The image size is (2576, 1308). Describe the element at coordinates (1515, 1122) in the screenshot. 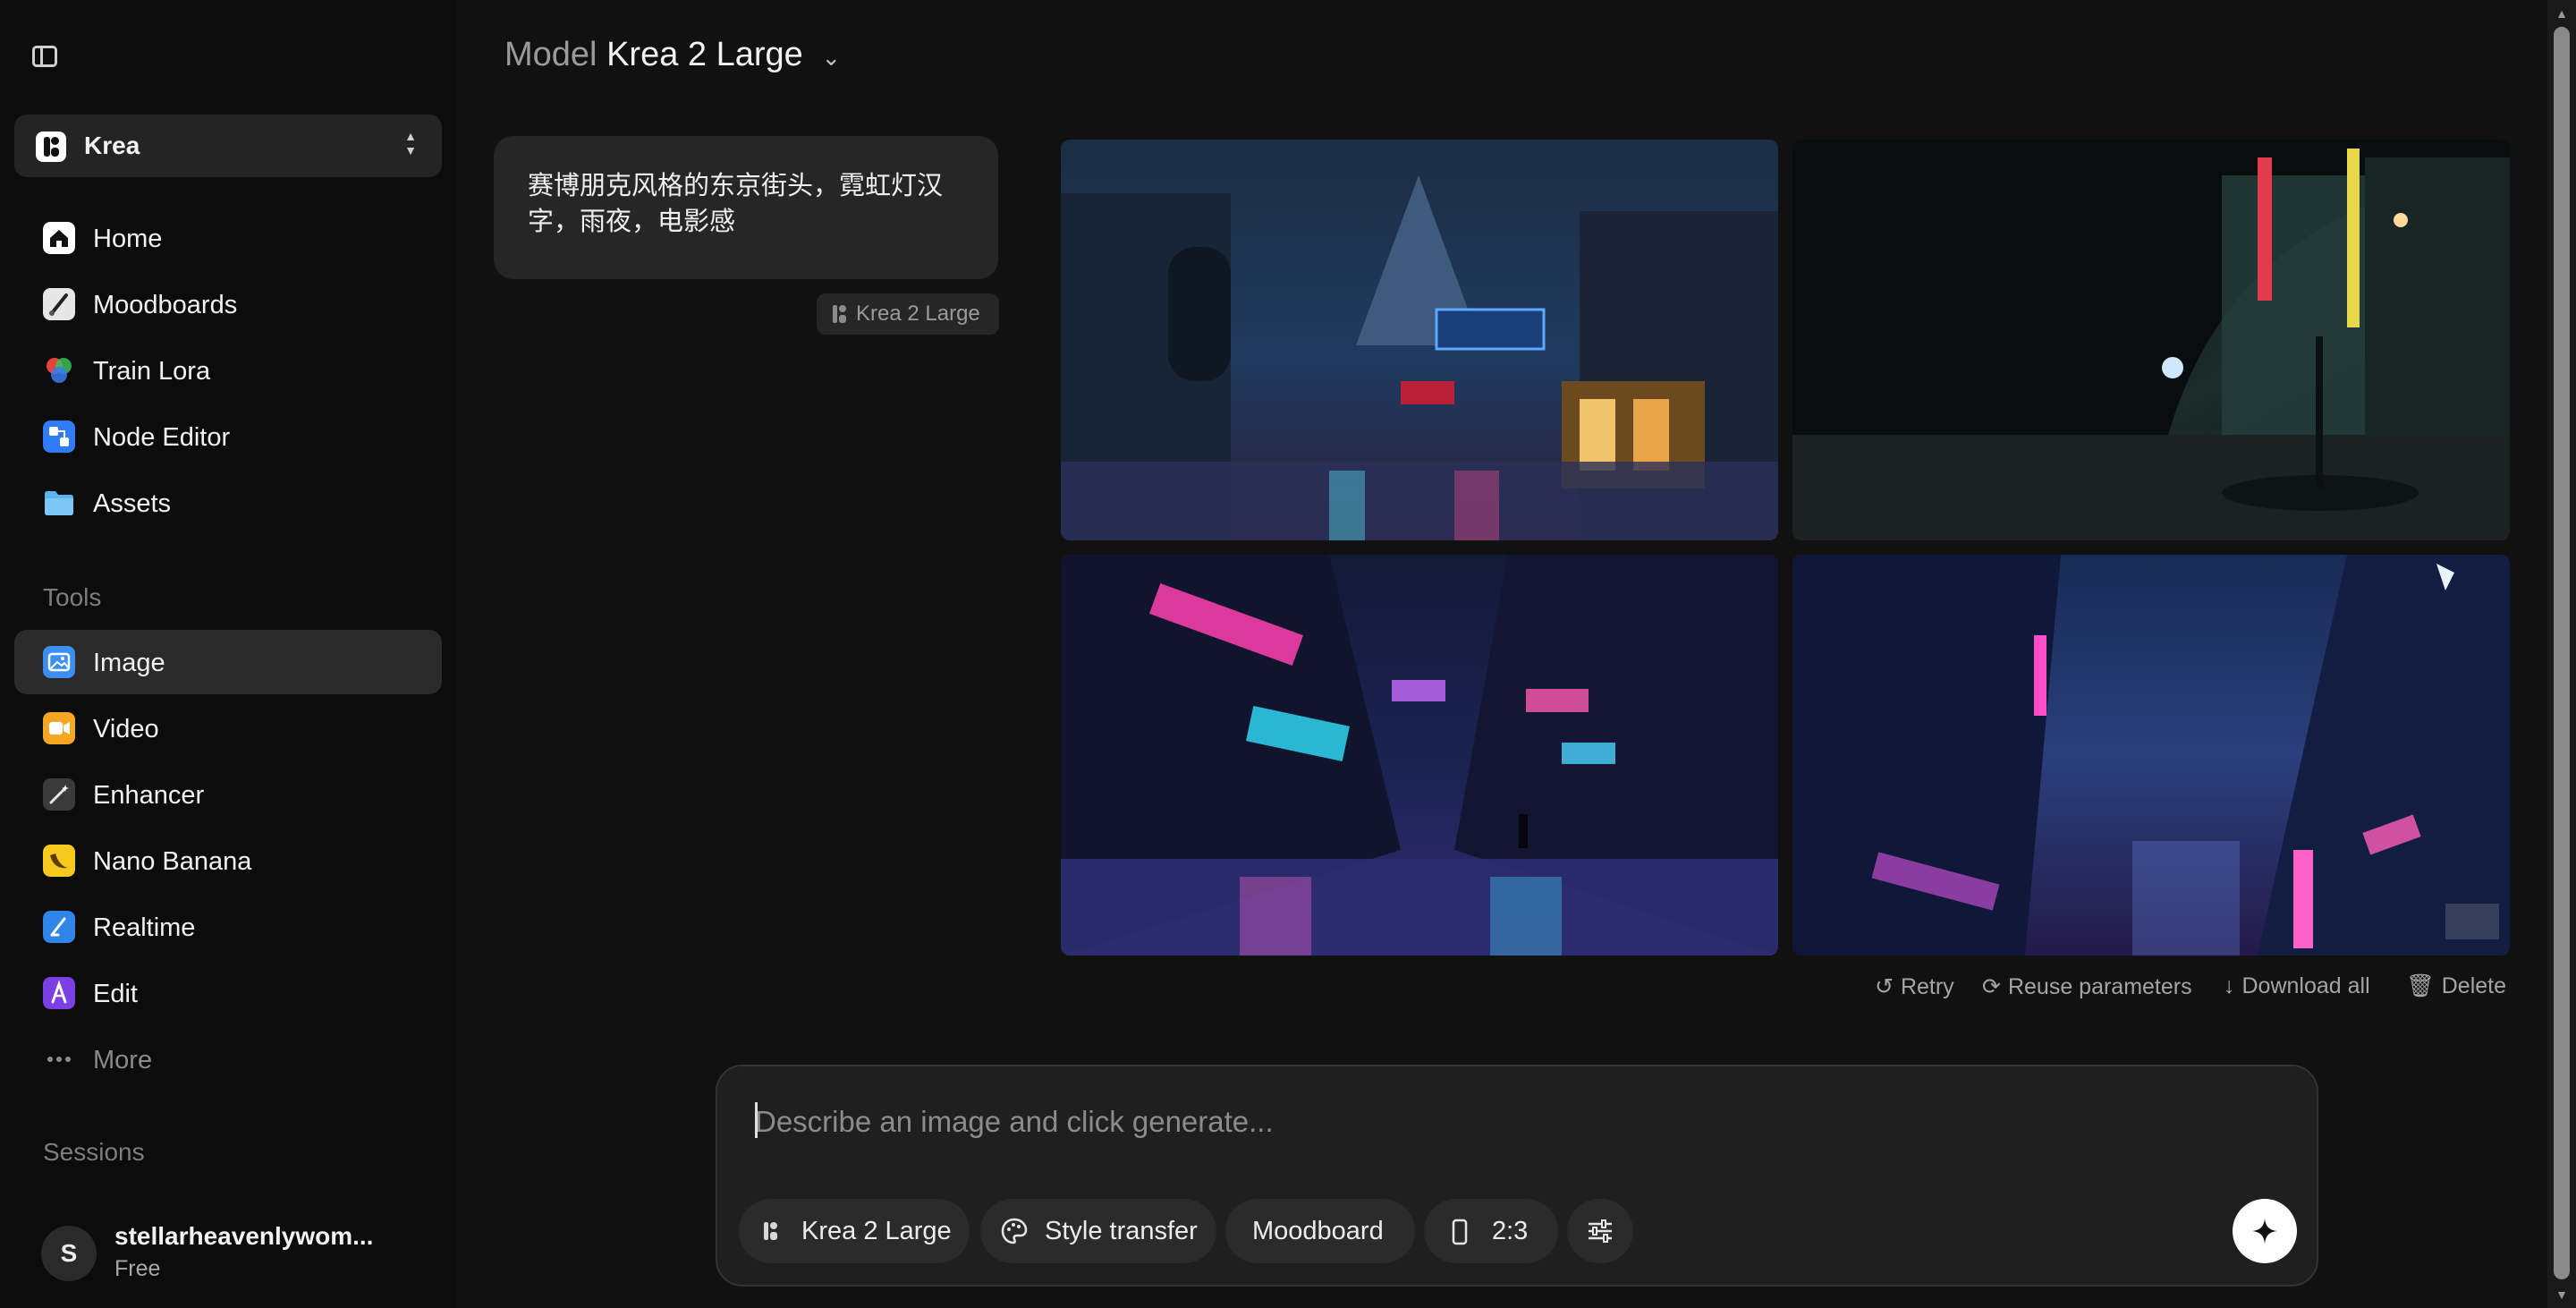

I see `prompt-input` at that location.